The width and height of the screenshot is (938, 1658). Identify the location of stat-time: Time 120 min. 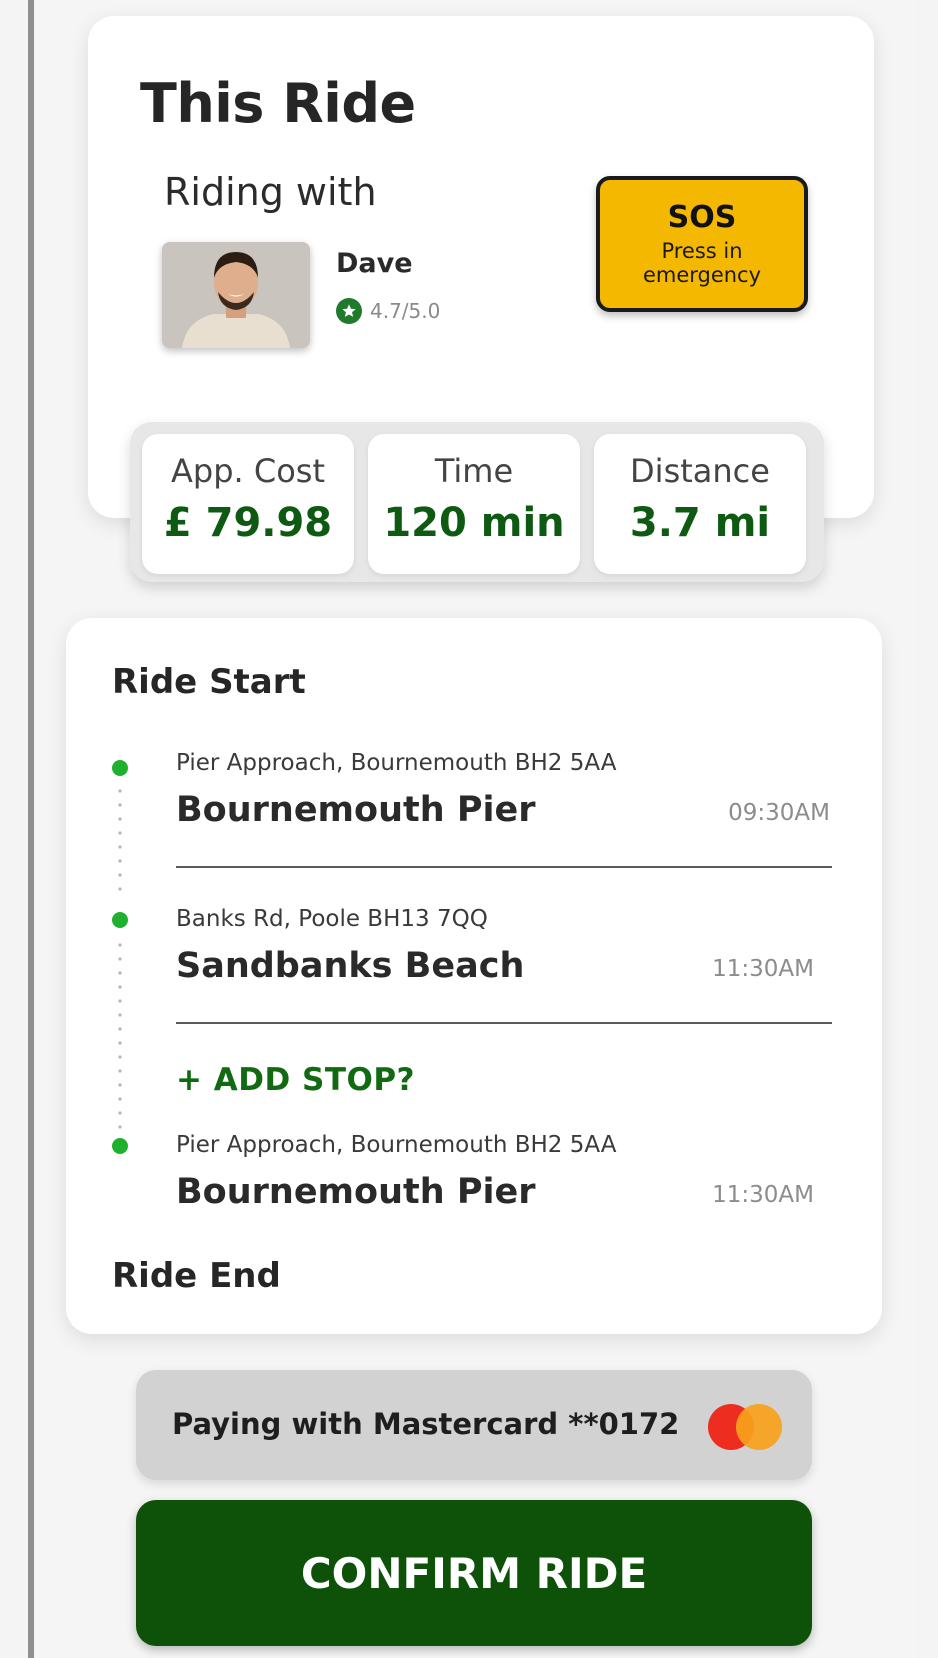
(474, 504).